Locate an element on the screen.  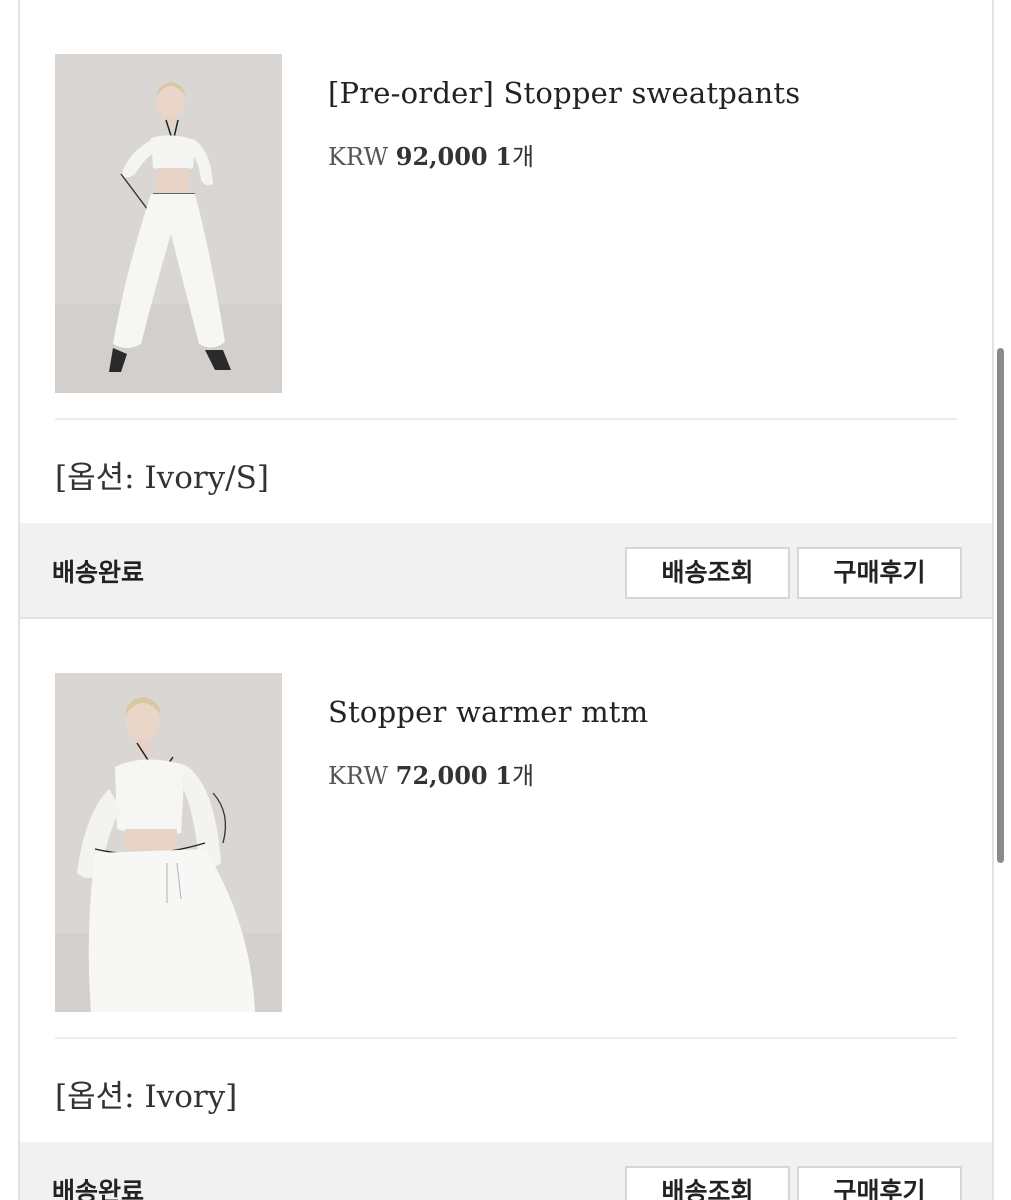
product-name: [Pre-order] Stopper sweatpants is located at coordinates (564, 93).